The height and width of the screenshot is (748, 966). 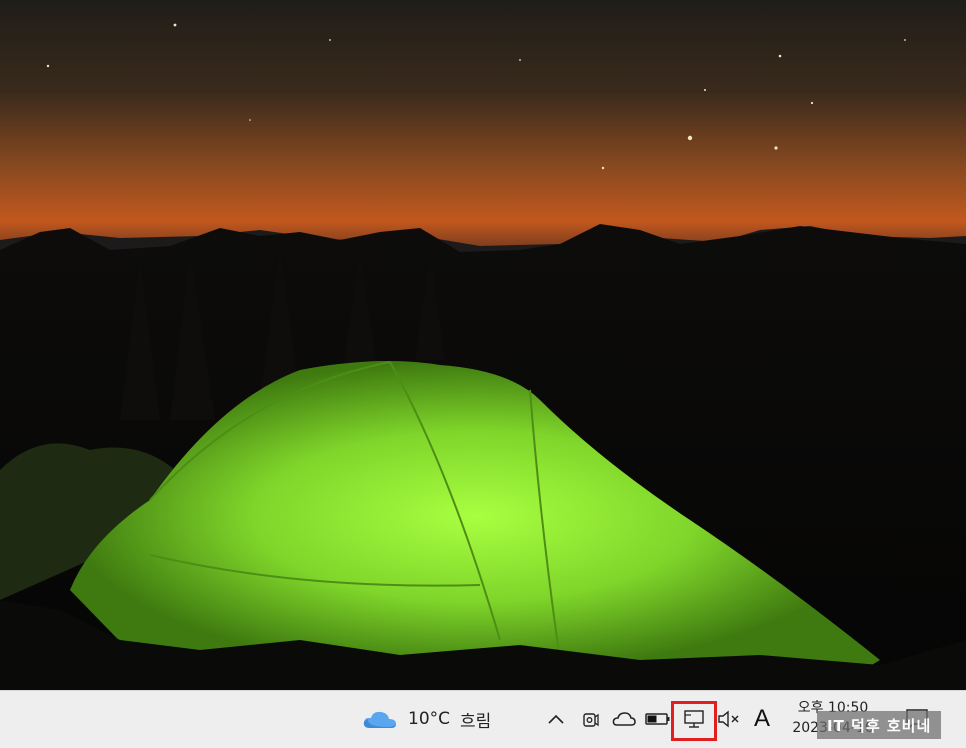 What do you see at coordinates (429, 719) in the screenshot?
I see `weather-temperature: 10°C` at bounding box center [429, 719].